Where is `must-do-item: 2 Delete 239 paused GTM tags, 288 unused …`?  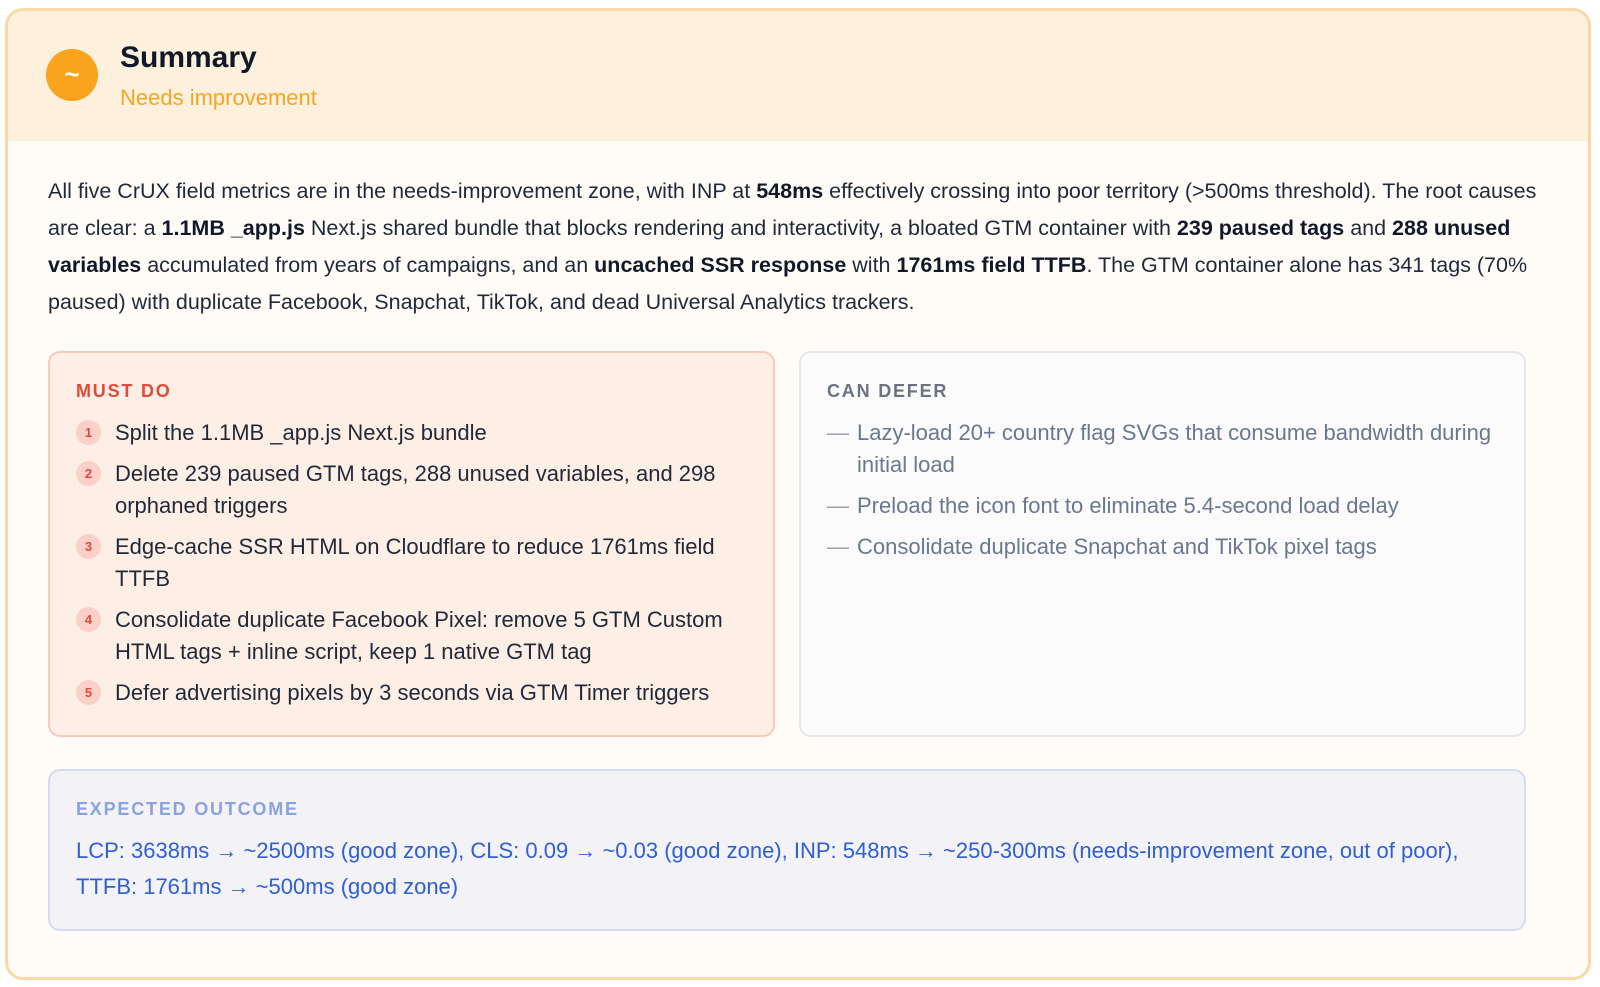 must-do-item: 2 Delete 239 paused GTM tags, 288 unused … is located at coordinates (414, 490).